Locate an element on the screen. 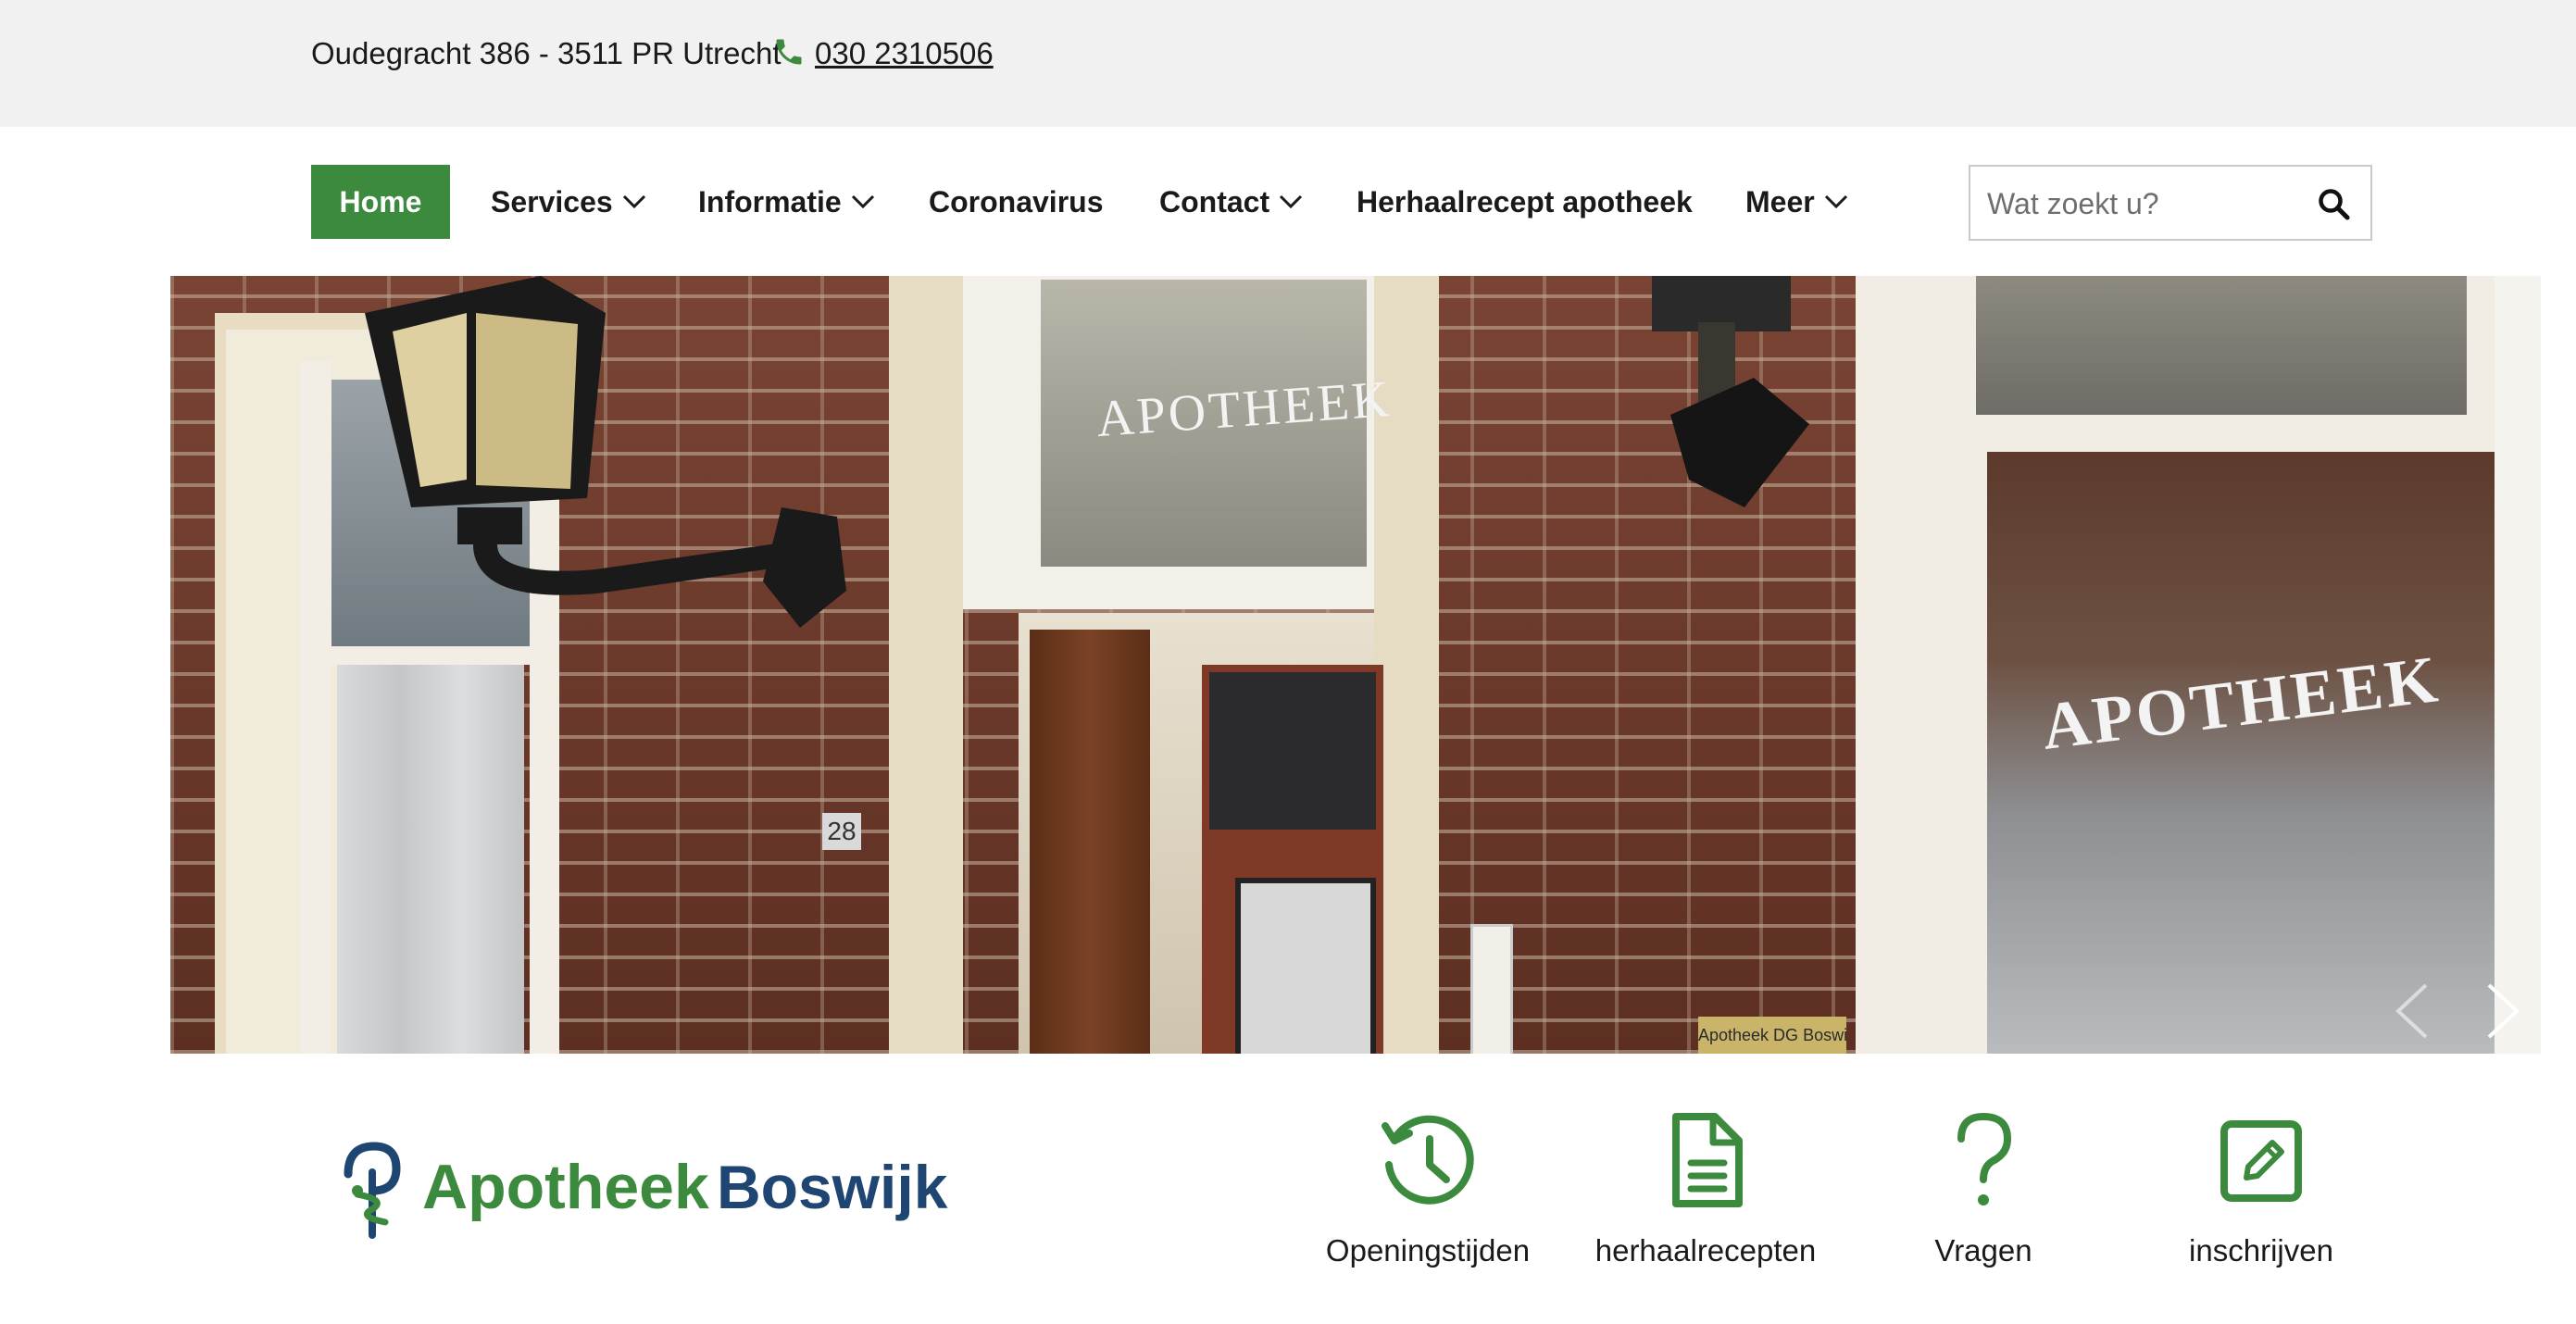 This screenshot has width=2576, height=1324. phone-link: 030 2310506 is located at coordinates (904, 53).